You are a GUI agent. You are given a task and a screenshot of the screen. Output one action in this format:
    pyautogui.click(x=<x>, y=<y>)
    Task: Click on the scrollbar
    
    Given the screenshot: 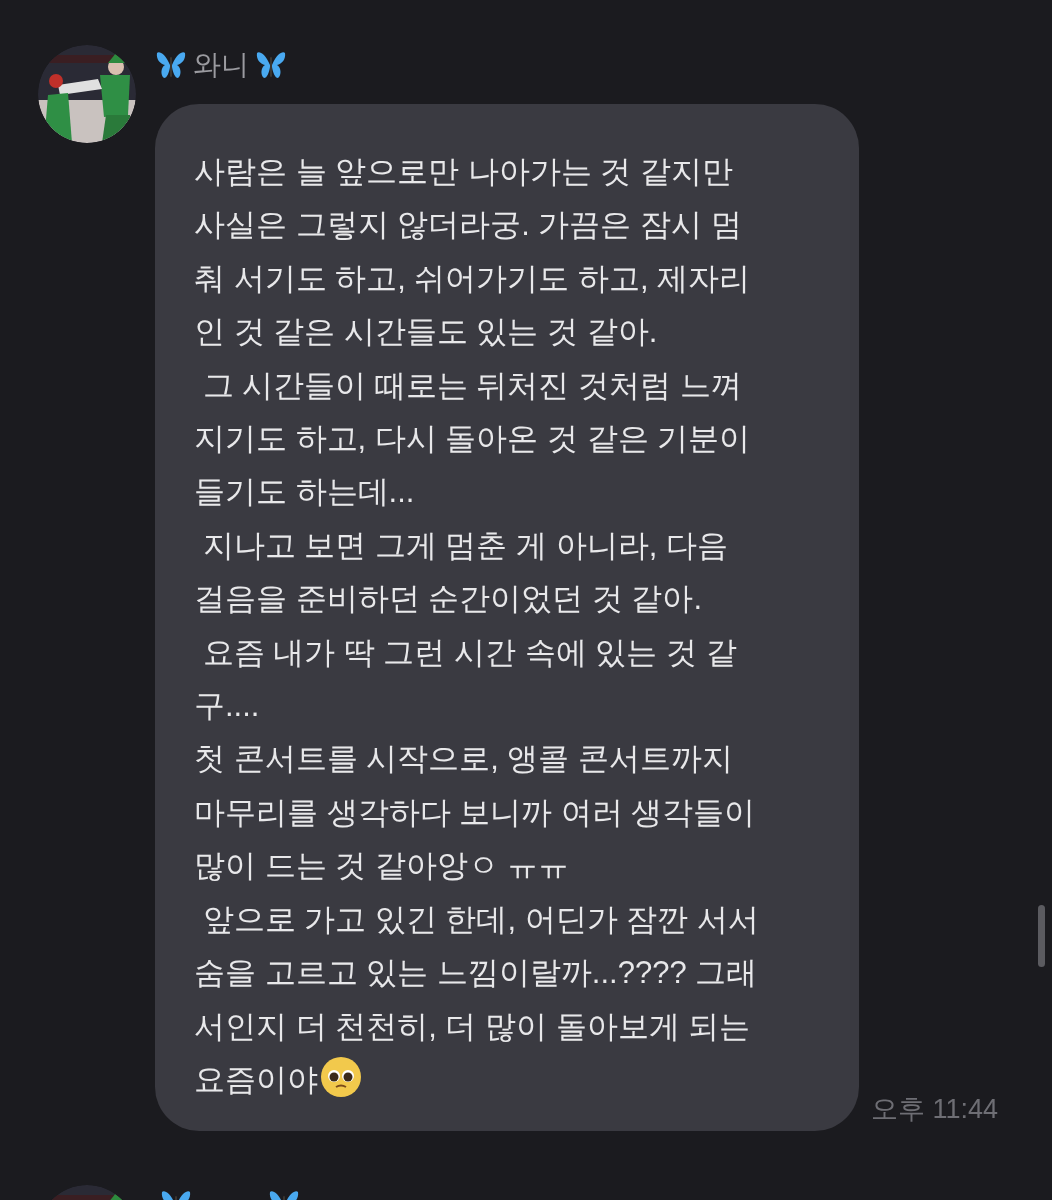 What is the action you would take?
    pyautogui.click(x=1041, y=936)
    